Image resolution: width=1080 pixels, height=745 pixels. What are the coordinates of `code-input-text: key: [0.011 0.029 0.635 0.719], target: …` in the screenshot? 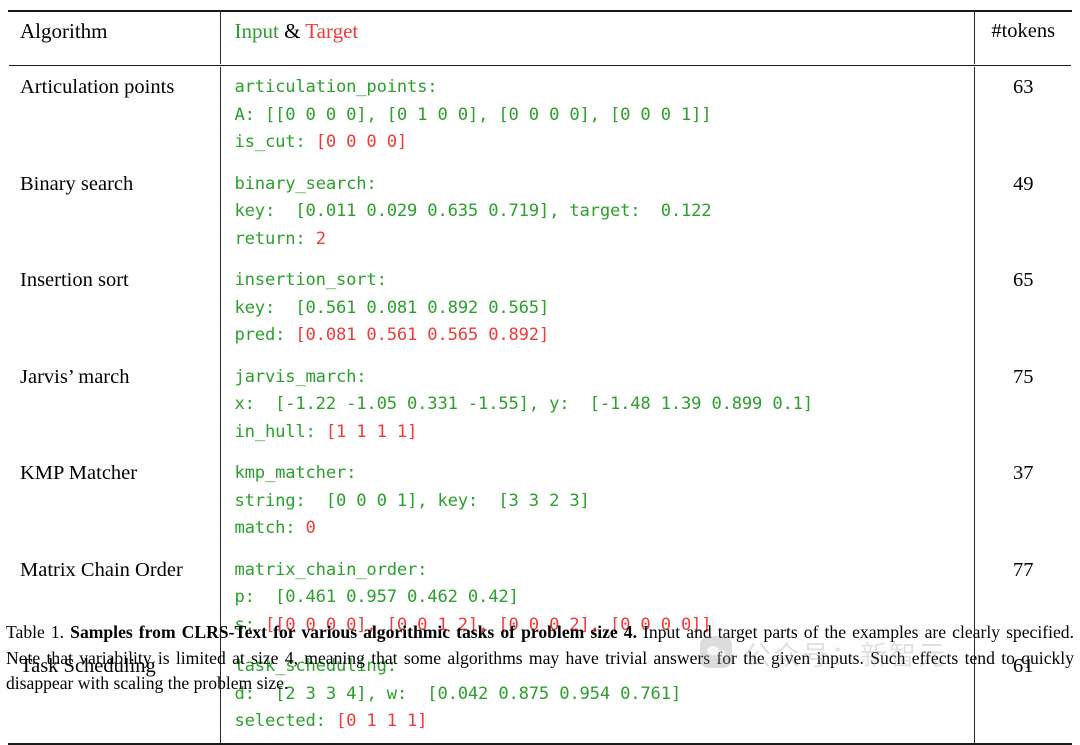 It's located at (473, 211).